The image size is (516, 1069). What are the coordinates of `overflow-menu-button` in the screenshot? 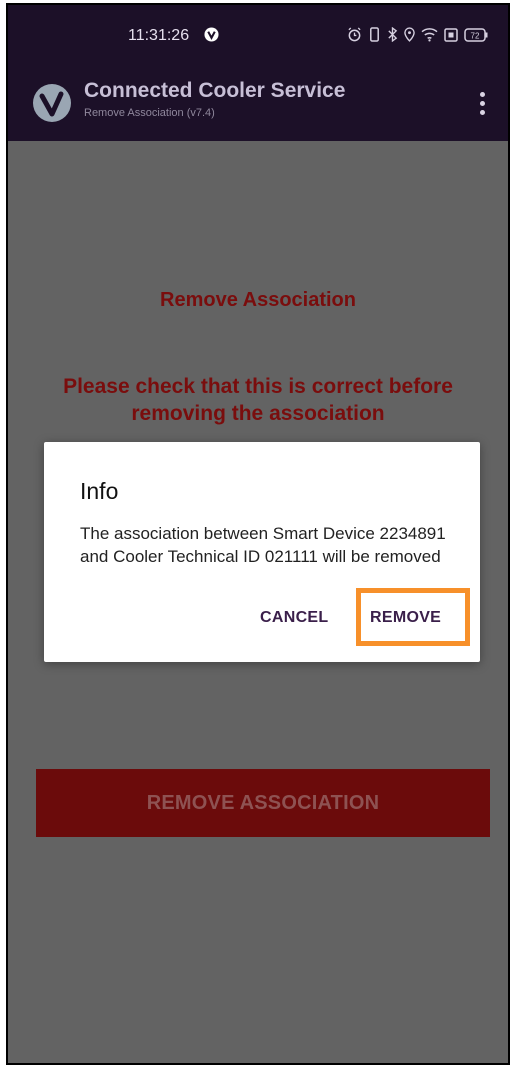 It's located at (482, 103).